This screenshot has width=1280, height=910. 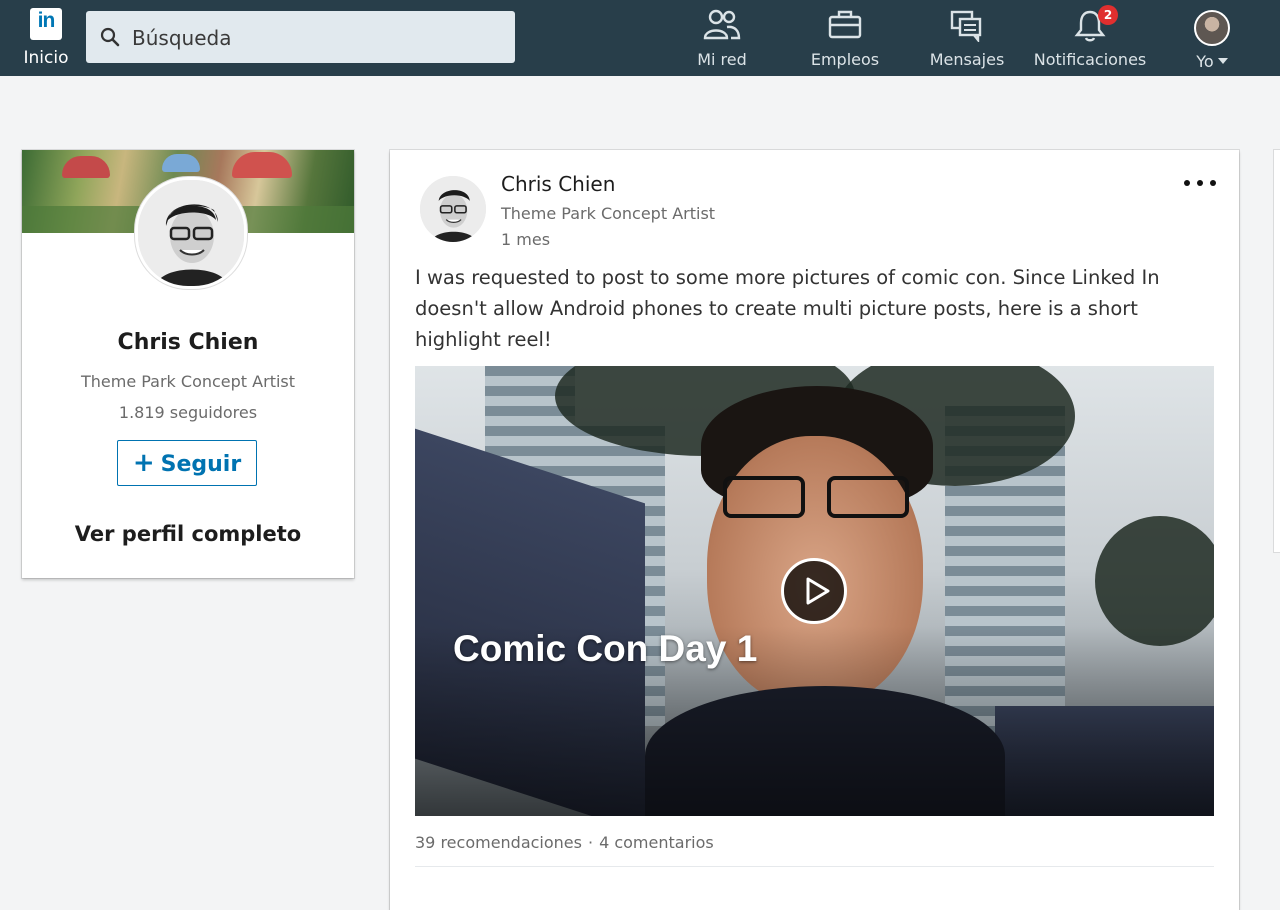 What do you see at coordinates (188, 534) in the screenshot?
I see `view-full-profile-link: Ver perfil completo` at bounding box center [188, 534].